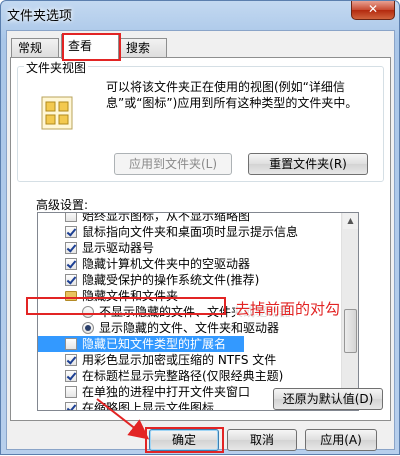  Describe the element at coordinates (171, 280) in the screenshot. I see `list-item-label: 隐藏受保护的操作系统文件(推荐)` at that location.